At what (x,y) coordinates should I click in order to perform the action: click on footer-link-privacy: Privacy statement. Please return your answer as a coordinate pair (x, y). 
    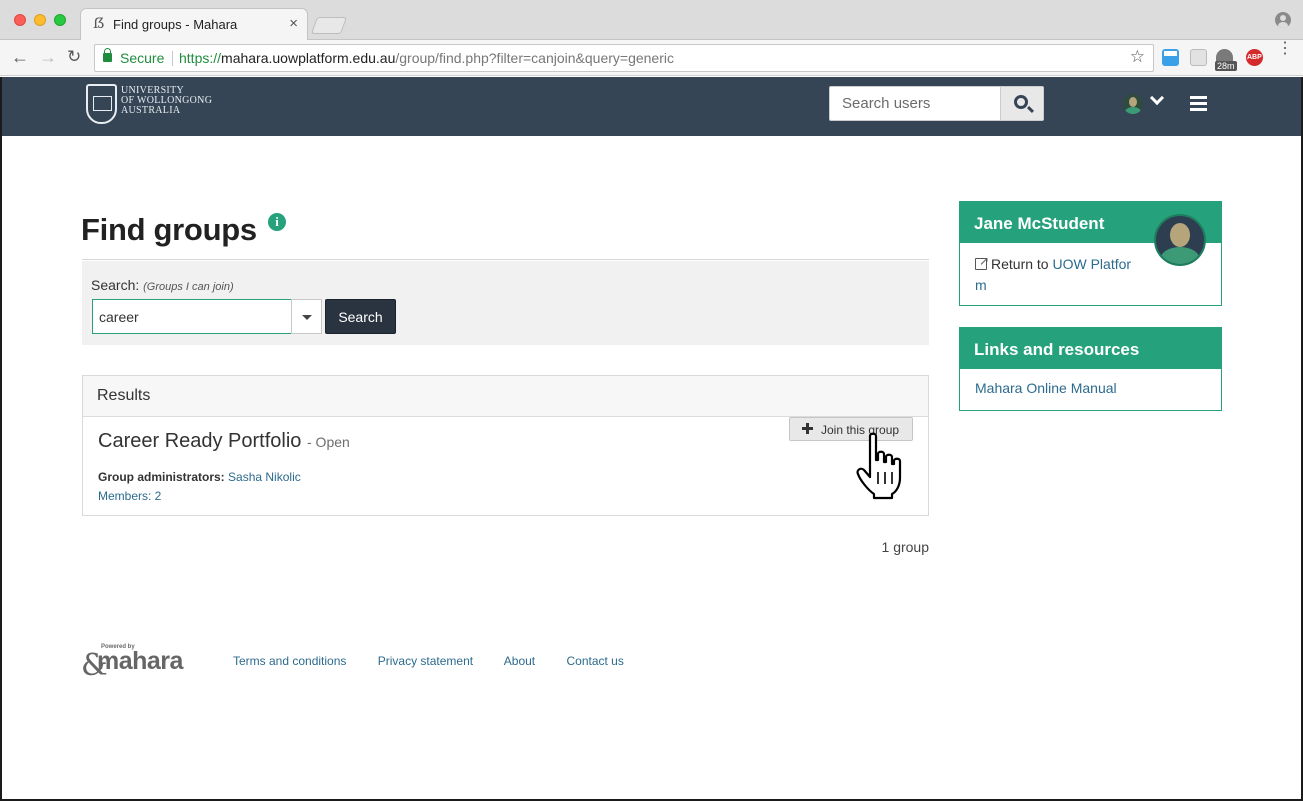
    Looking at the image, I should click on (425, 661).